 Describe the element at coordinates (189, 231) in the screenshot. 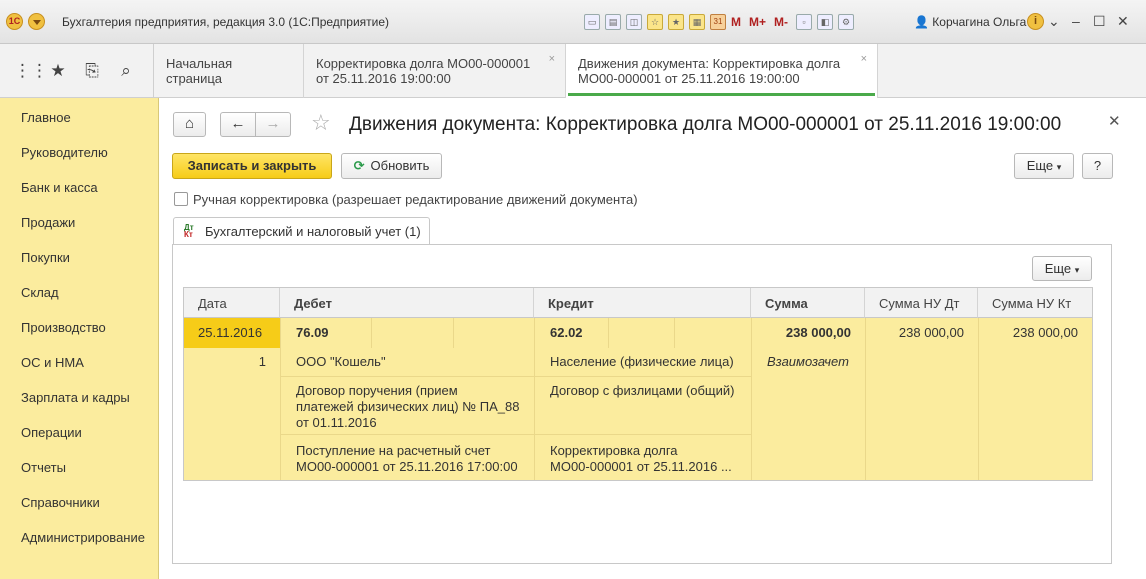

I see `dt-kt-icon: Дт Кт` at that location.